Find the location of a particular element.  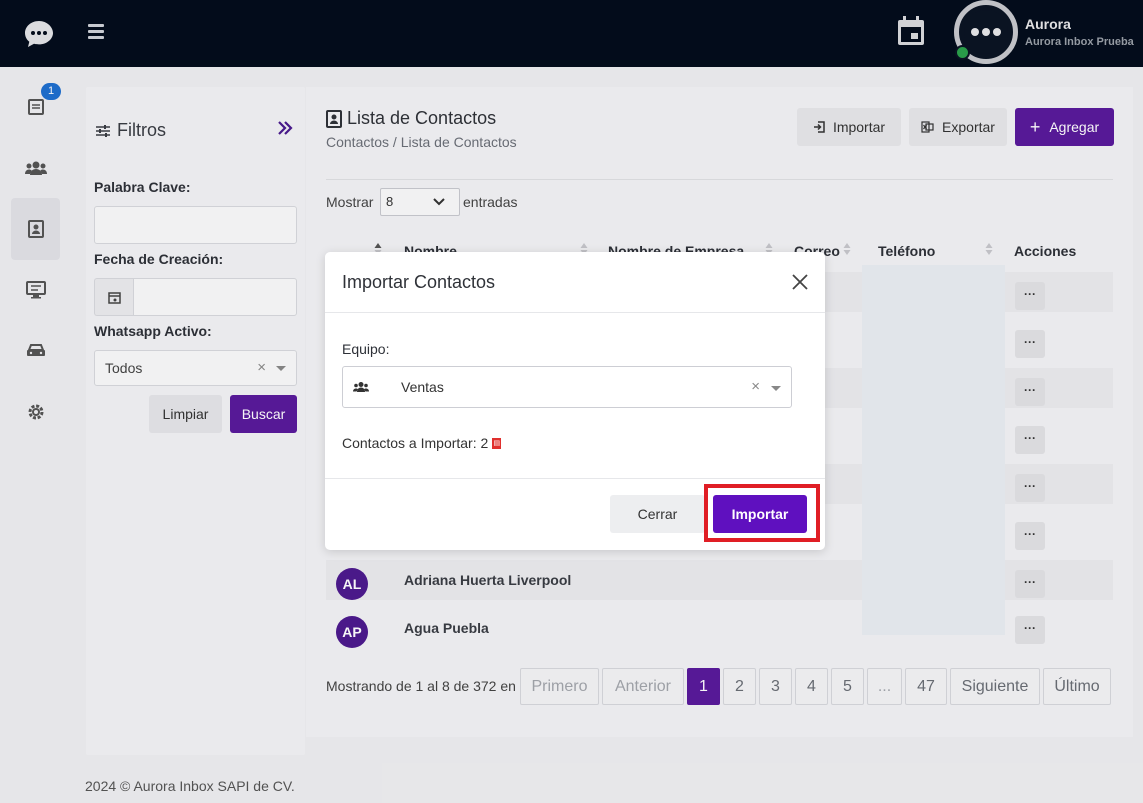

modal-title: Importar Contactos is located at coordinates (419, 282).